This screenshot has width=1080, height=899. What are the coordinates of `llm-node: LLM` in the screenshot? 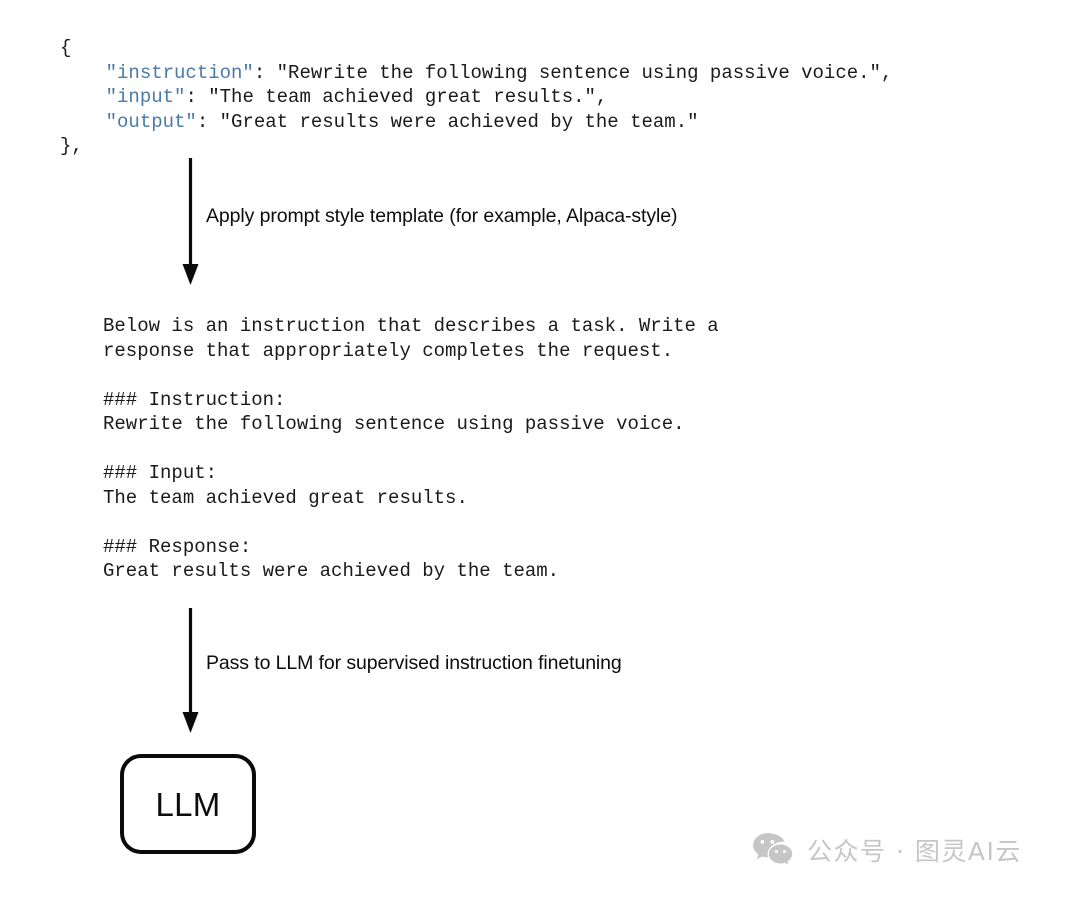 It's located at (188, 804).